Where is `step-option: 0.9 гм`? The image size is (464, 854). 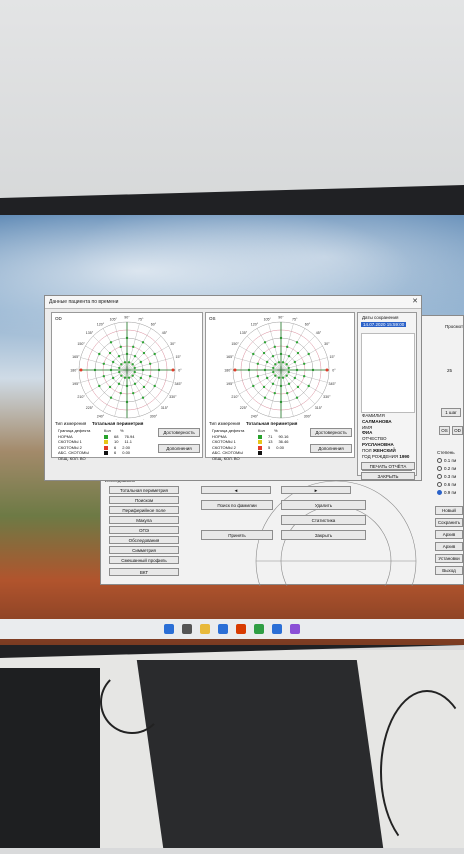
step-option: 0.9 гм is located at coordinates (446, 492).